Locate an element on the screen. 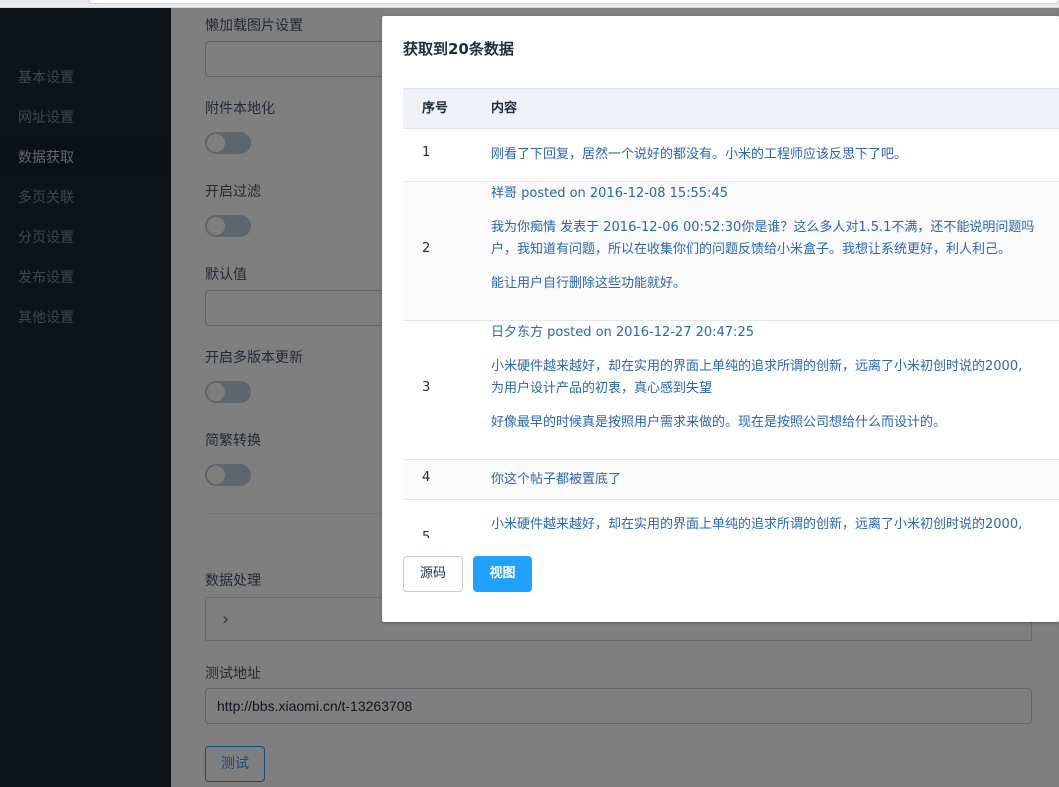  row-index: 4 is located at coordinates (426, 477).